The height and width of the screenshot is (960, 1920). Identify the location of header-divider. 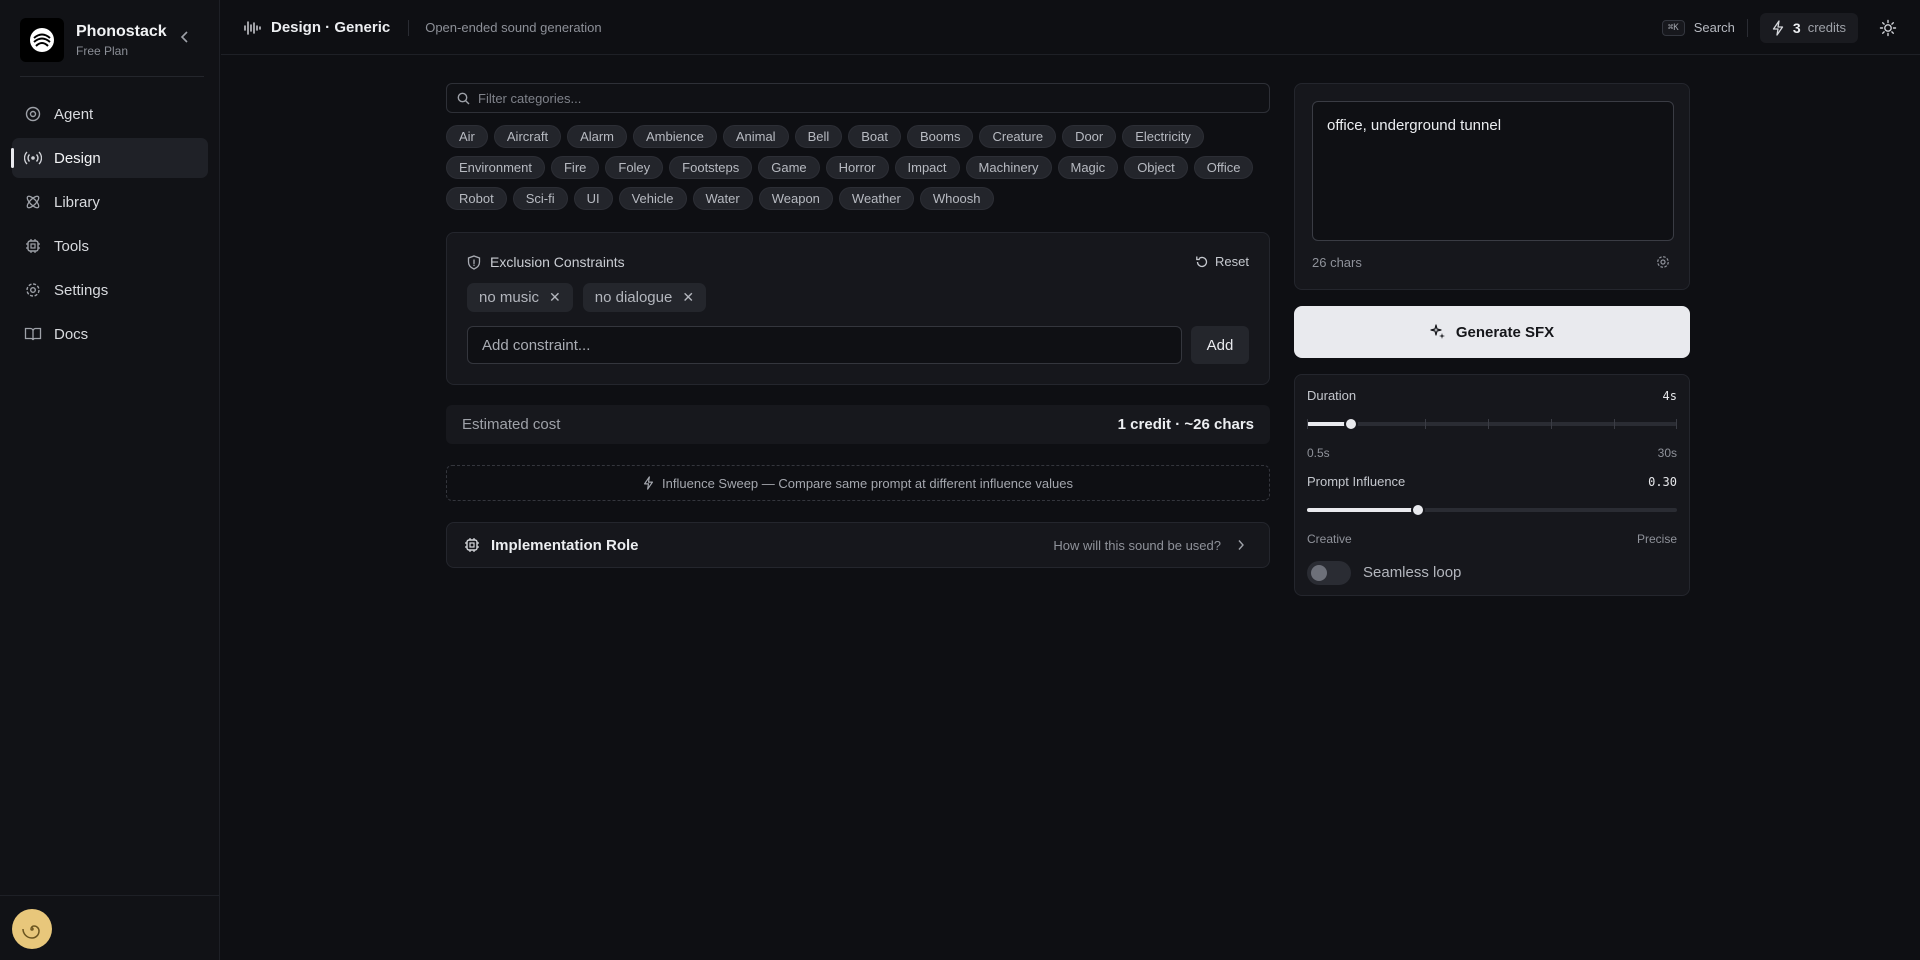
(1747, 27).